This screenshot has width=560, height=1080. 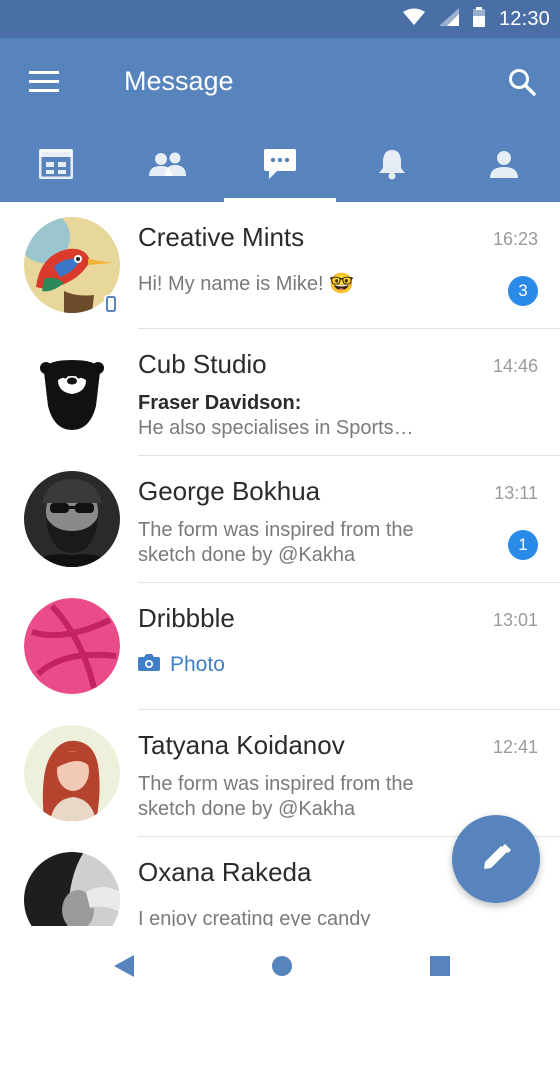 I want to click on home-button, so click(x=282, y=968).